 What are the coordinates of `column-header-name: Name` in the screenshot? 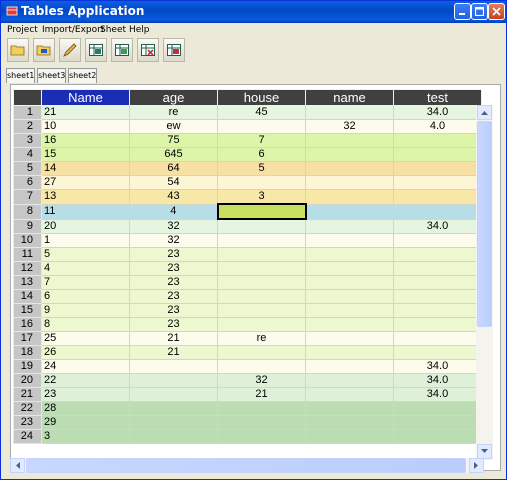 It's located at (85, 97).